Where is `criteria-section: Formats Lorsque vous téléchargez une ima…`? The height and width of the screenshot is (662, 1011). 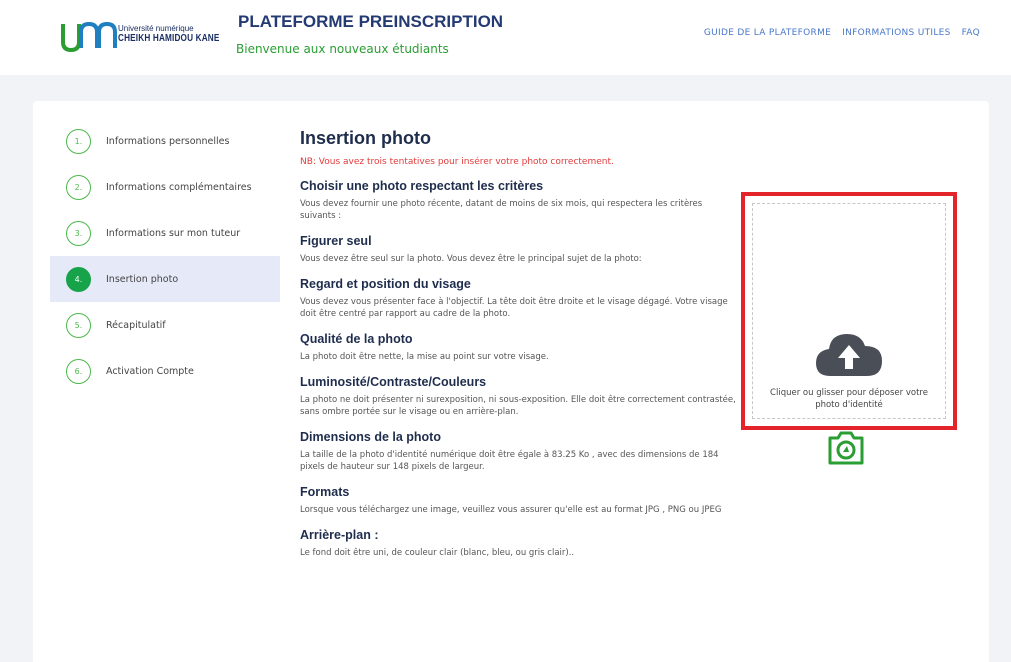 criteria-section: Formats Lorsque vous téléchargez une ima… is located at coordinates (520, 500).